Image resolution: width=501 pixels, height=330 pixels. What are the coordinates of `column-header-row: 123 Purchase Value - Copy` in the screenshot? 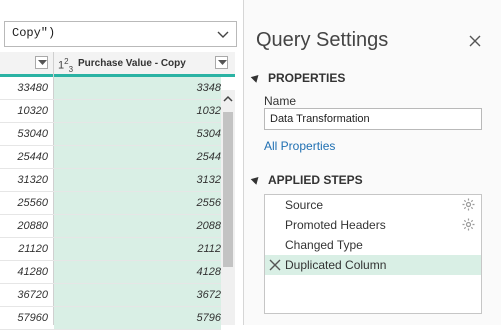 It's located at (117, 64).